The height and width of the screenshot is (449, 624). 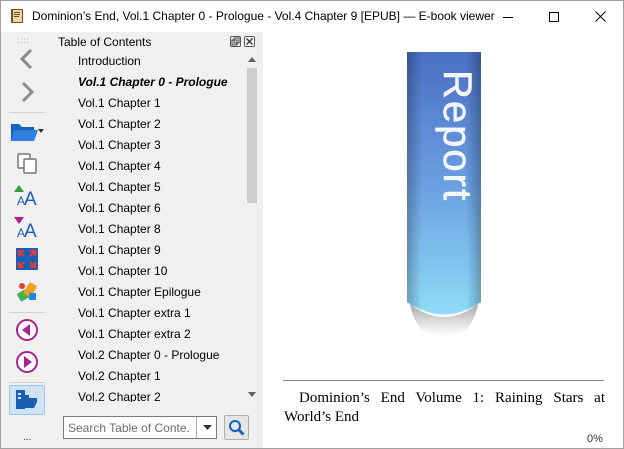 I want to click on toc-float-button, so click(x=235, y=41).